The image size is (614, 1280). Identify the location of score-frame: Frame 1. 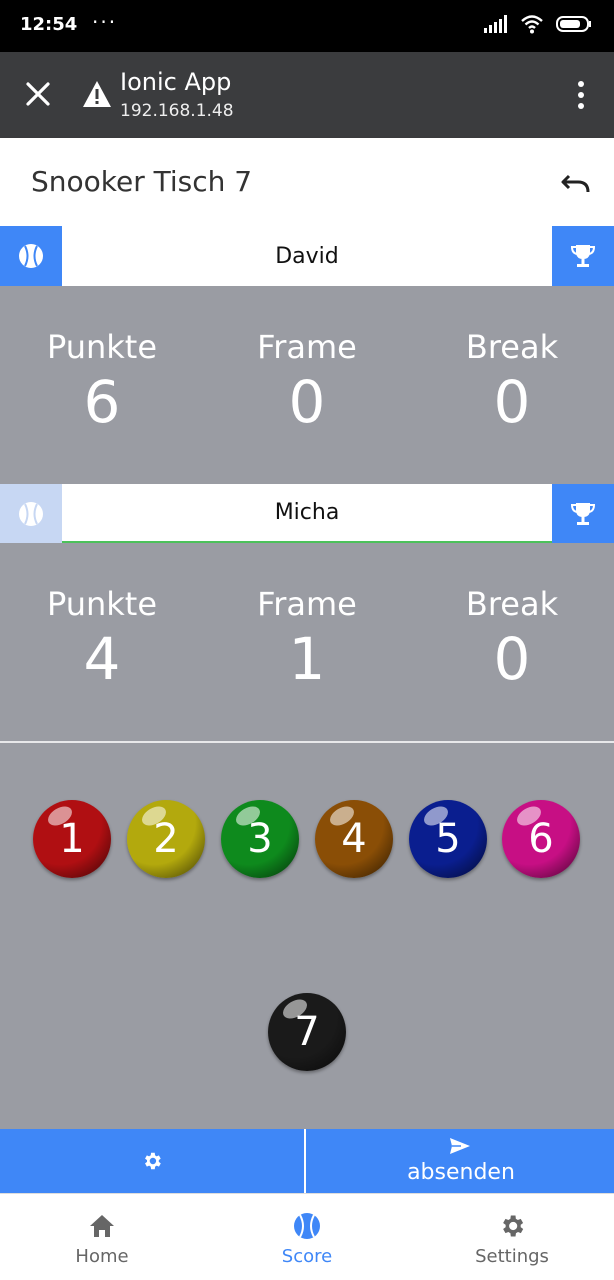
(307, 639).